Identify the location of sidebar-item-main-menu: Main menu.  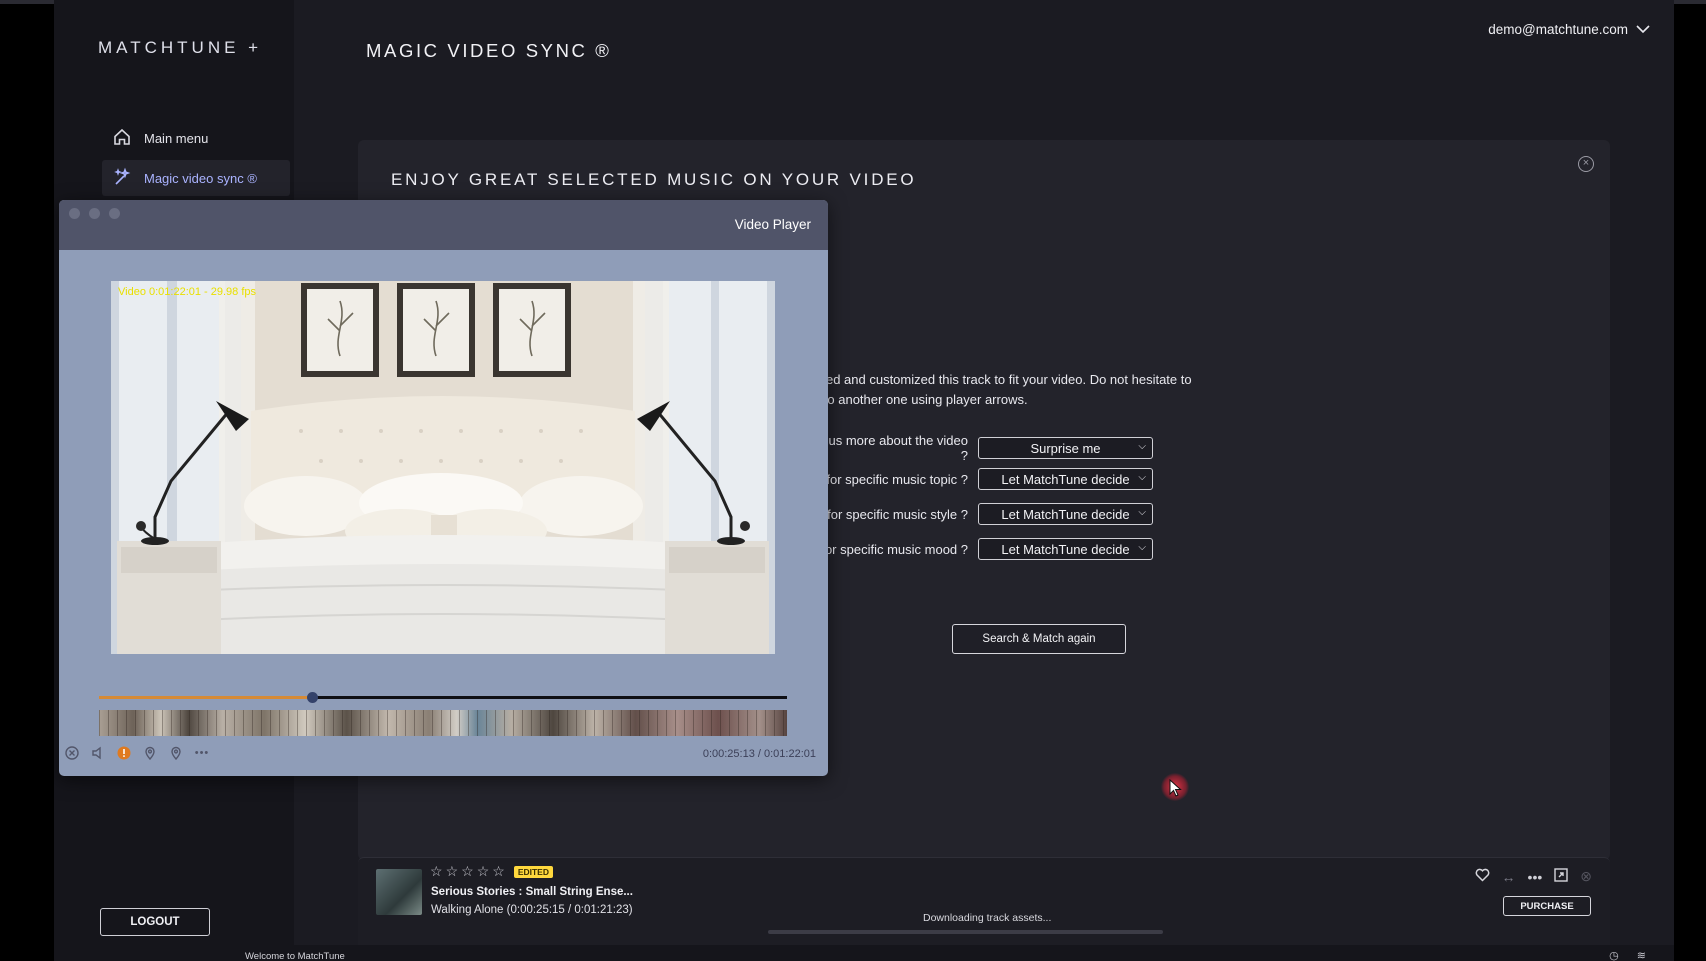
(196, 138).